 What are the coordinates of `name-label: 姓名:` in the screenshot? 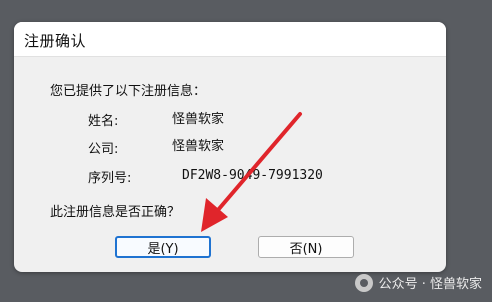 It's located at (103, 121).